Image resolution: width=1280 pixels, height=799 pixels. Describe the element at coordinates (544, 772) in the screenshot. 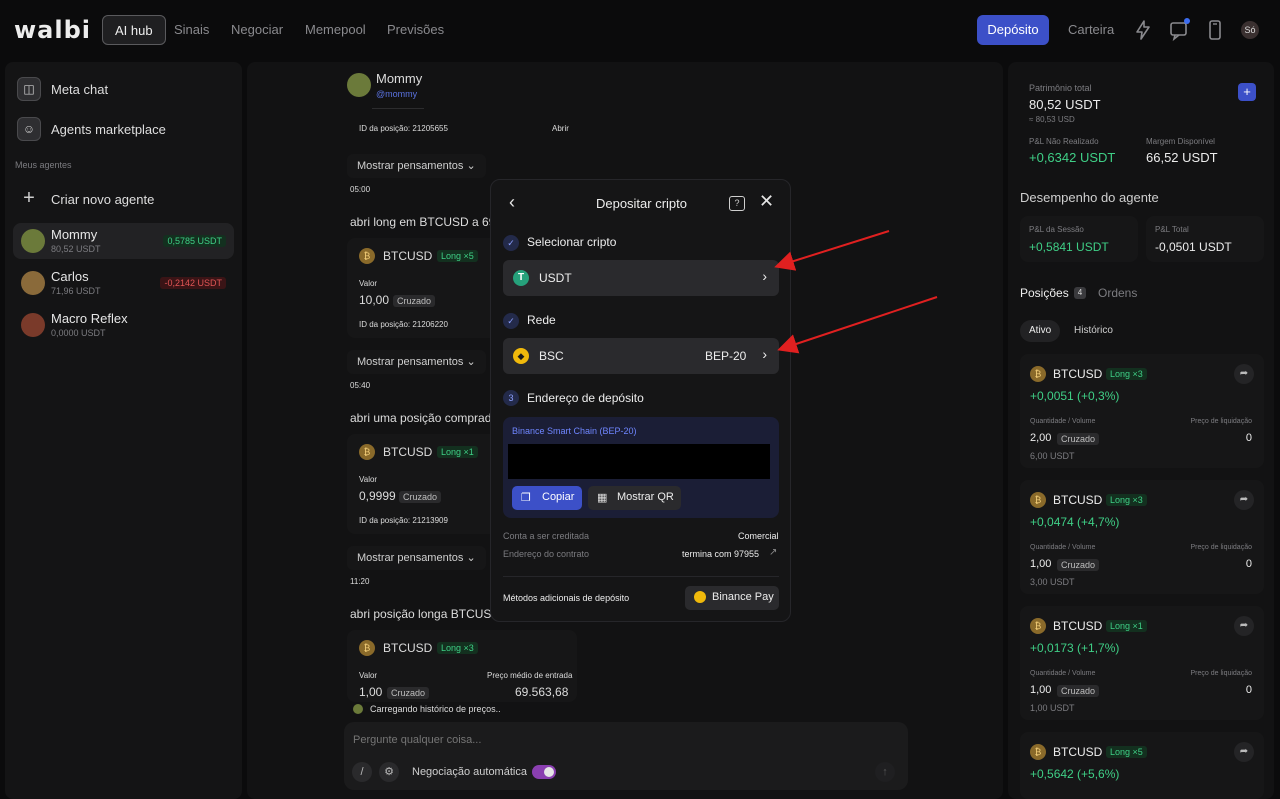

I see `auto-trading-toggle` at that location.